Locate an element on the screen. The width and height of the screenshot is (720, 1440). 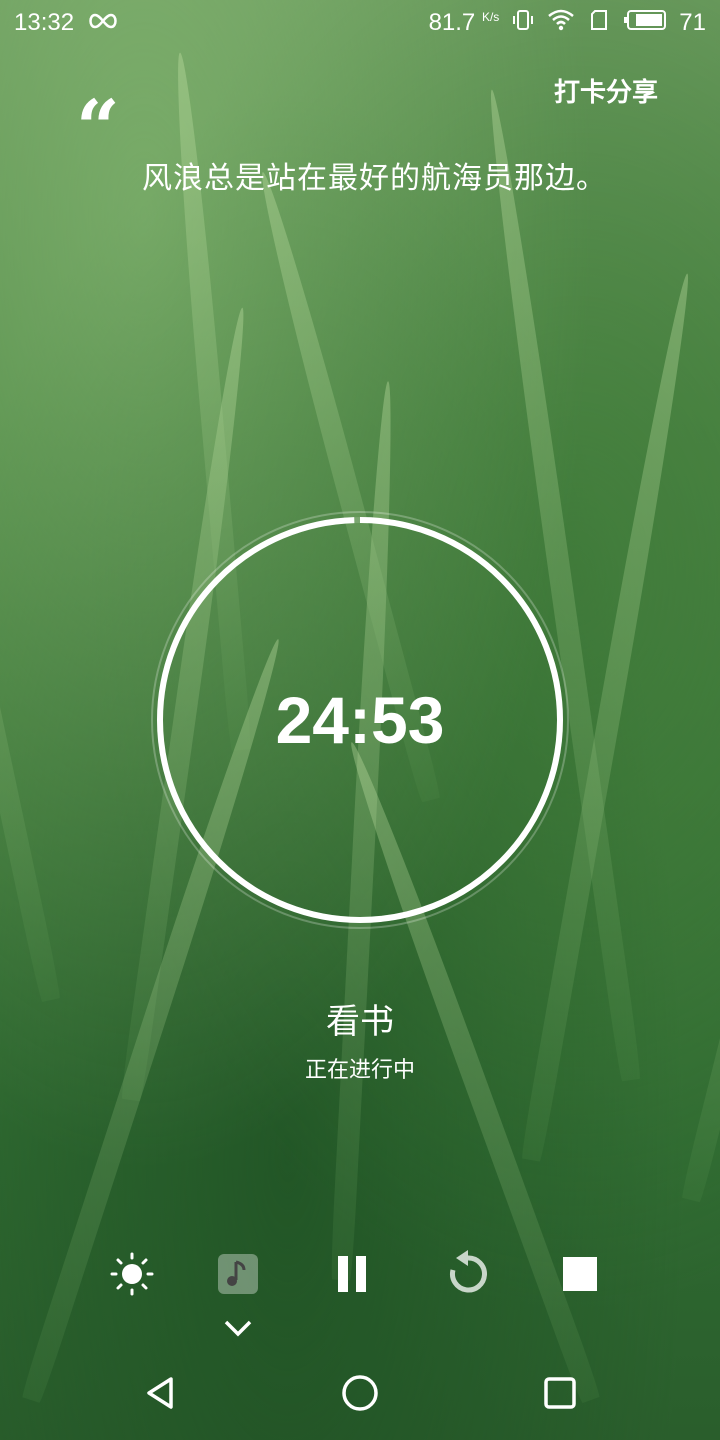
recents-button is located at coordinates (560, 1395).